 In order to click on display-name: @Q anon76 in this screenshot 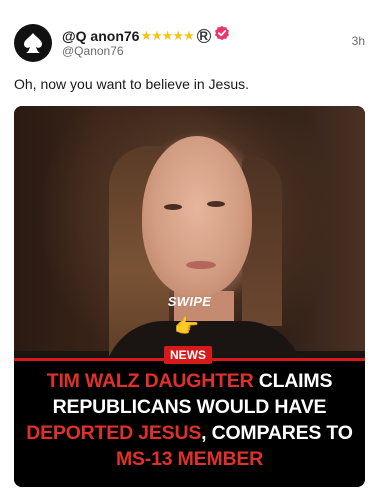, I will do `click(100, 36)`.